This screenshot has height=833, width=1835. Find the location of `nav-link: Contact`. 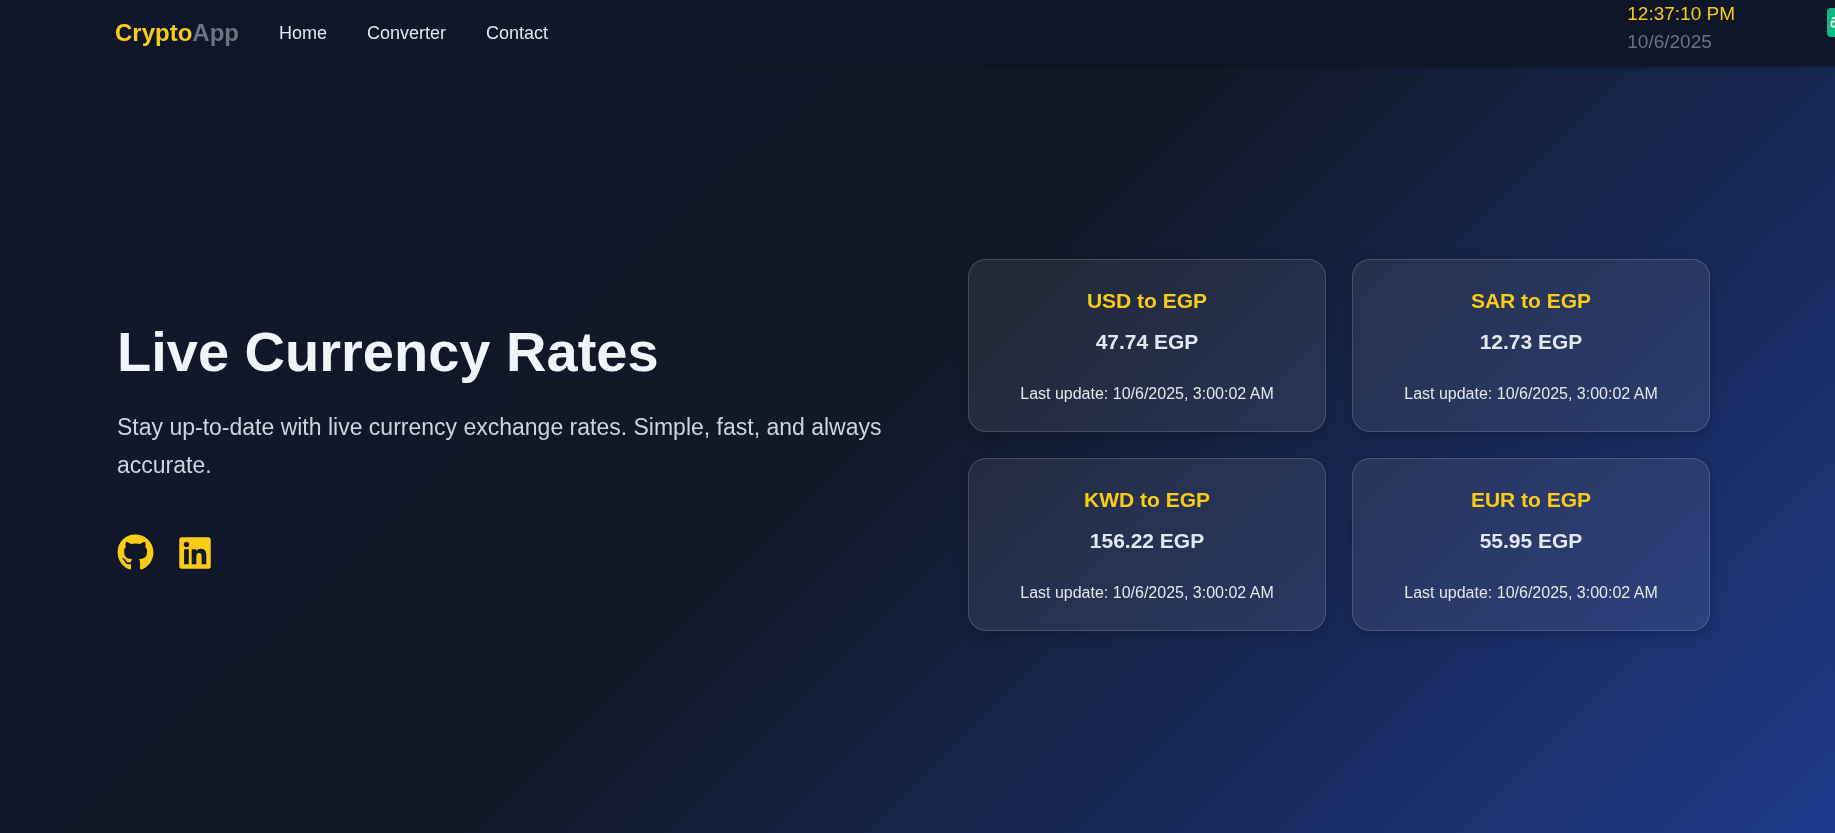

nav-link: Contact is located at coordinates (517, 33).